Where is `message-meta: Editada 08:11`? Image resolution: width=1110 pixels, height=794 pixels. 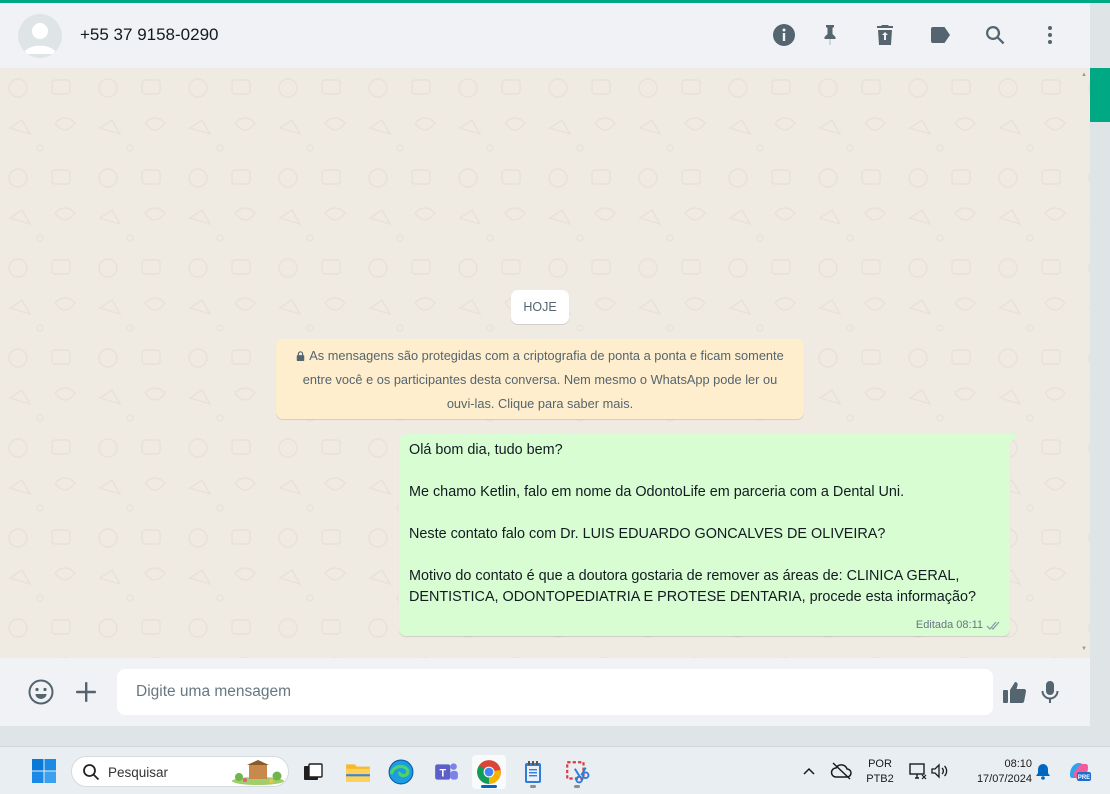
message-meta: Editada 08:11 is located at coordinates (959, 625).